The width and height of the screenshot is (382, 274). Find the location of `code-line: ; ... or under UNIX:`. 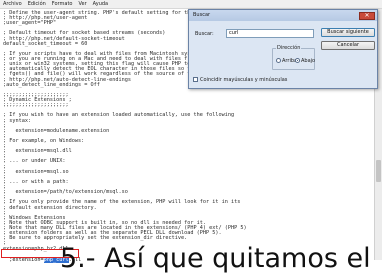

code-line: ; ... or under UNIX: is located at coordinates (34, 161).